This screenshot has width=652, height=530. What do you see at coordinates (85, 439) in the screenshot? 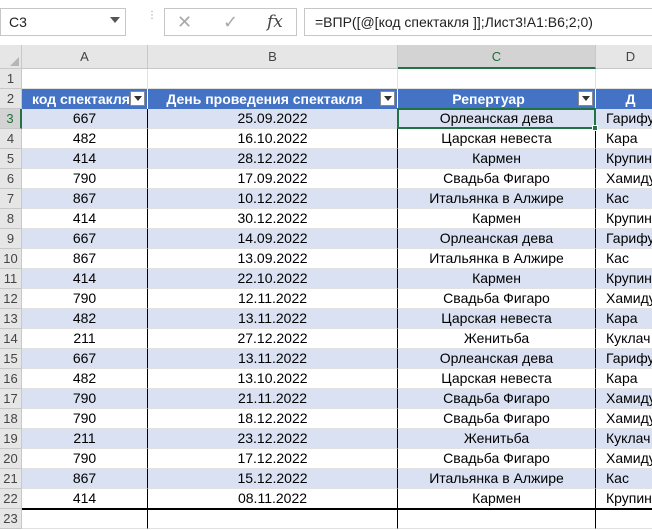
I see `table-cell: 211` at bounding box center [85, 439].